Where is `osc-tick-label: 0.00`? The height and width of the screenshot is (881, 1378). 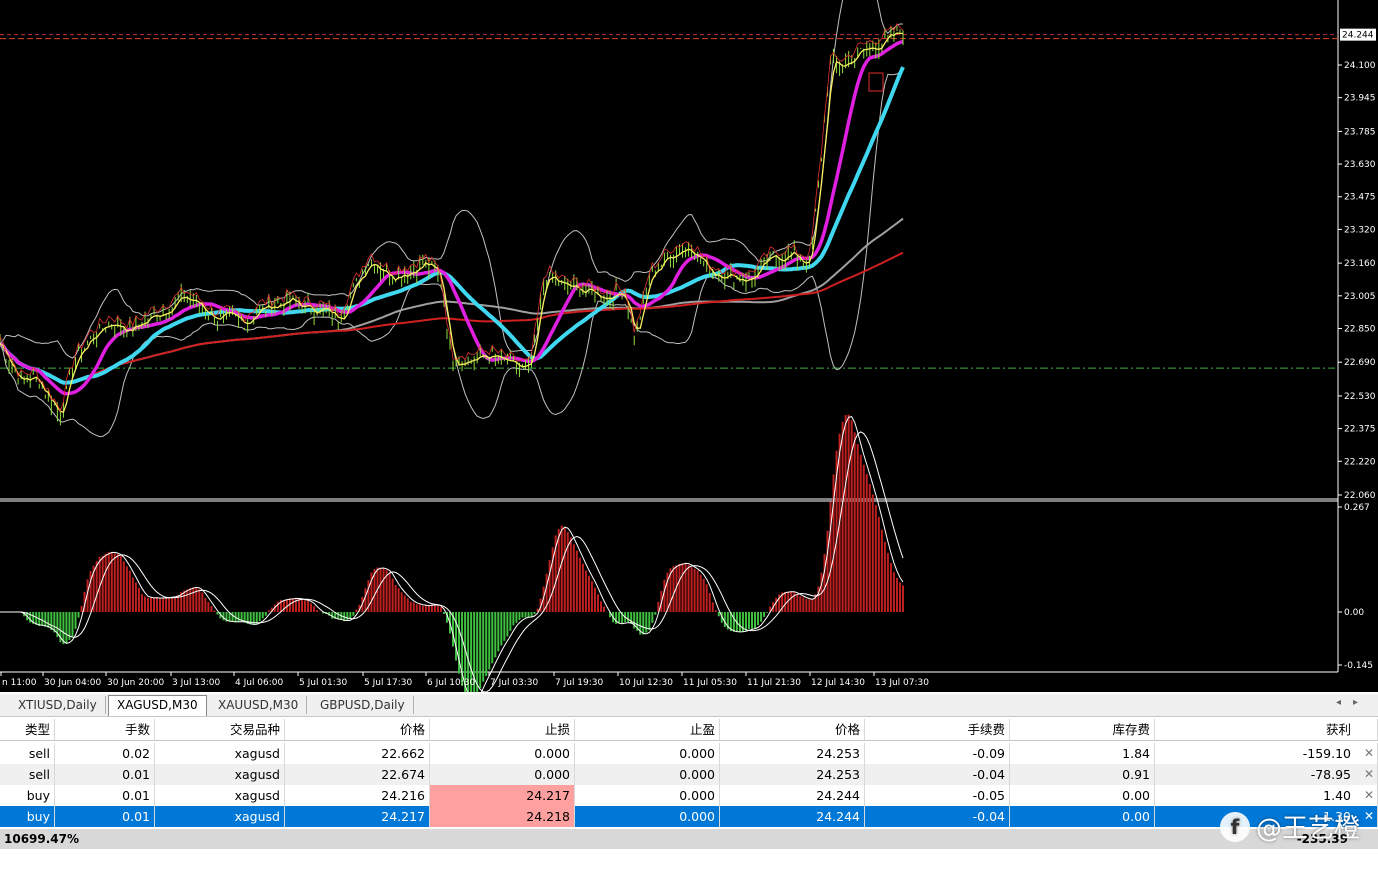
osc-tick-label: 0.00 is located at coordinates (1354, 613).